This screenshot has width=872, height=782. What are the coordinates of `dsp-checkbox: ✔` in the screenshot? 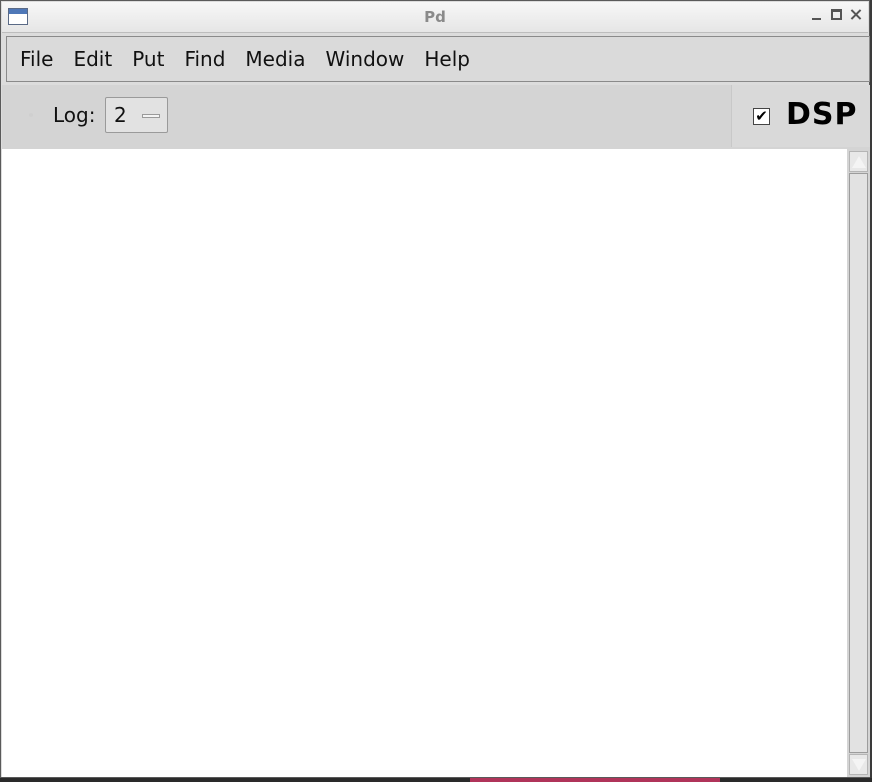 It's located at (761, 116).